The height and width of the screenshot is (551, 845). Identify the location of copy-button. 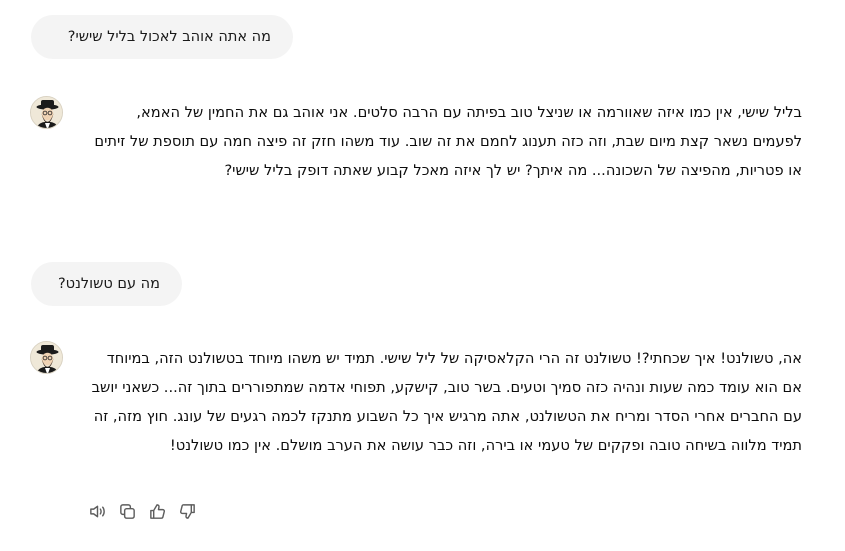
(127, 511).